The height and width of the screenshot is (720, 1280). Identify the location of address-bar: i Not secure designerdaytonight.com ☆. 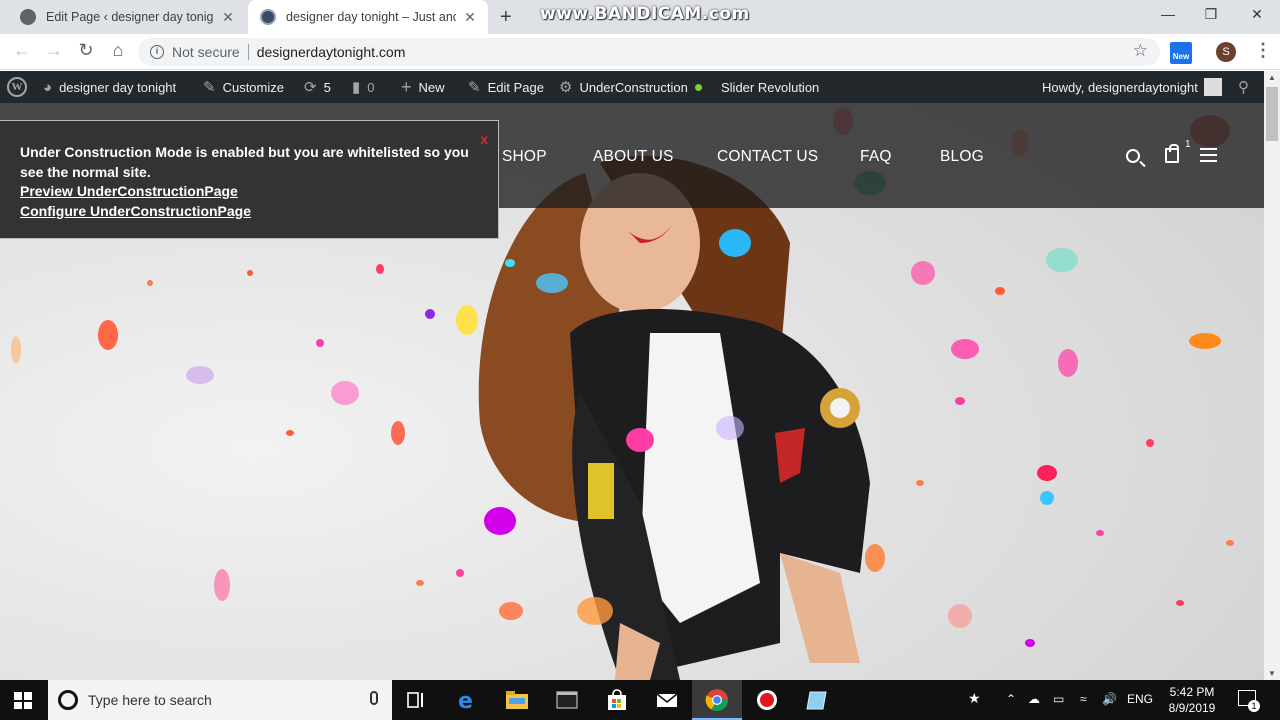
(649, 52).